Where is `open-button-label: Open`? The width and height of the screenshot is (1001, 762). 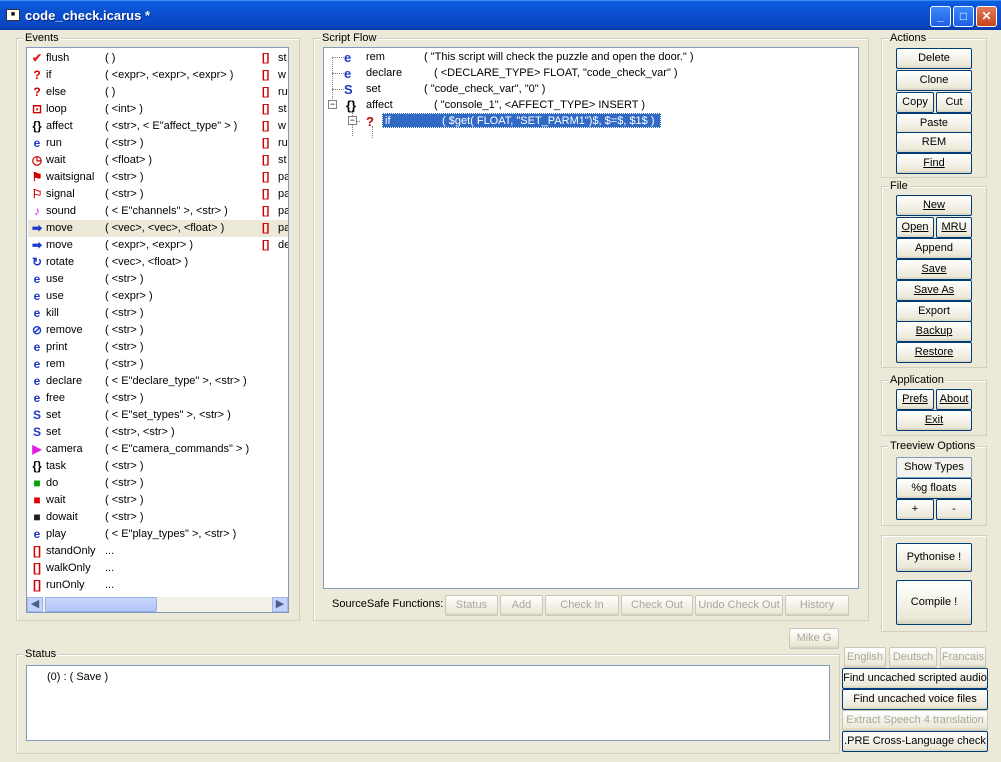
open-button-label: Open is located at coordinates (915, 227).